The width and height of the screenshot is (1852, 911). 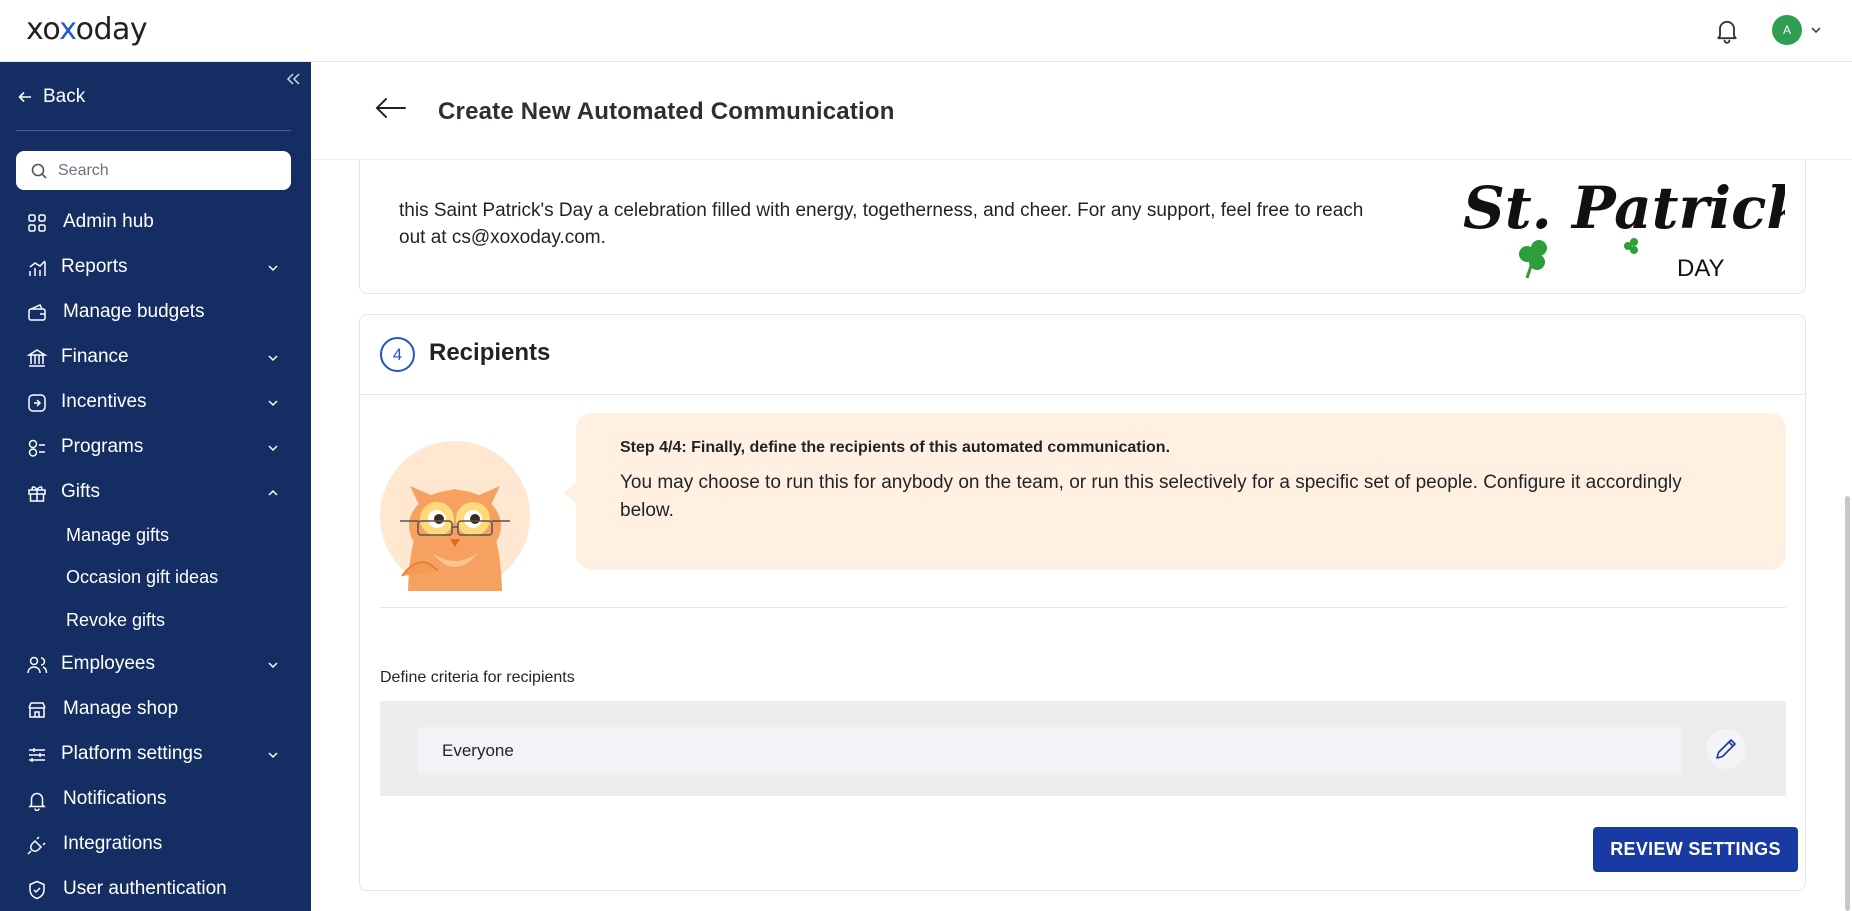 I want to click on sidebar-item-manage-shop: Manage shop, so click(x=155, y=709).